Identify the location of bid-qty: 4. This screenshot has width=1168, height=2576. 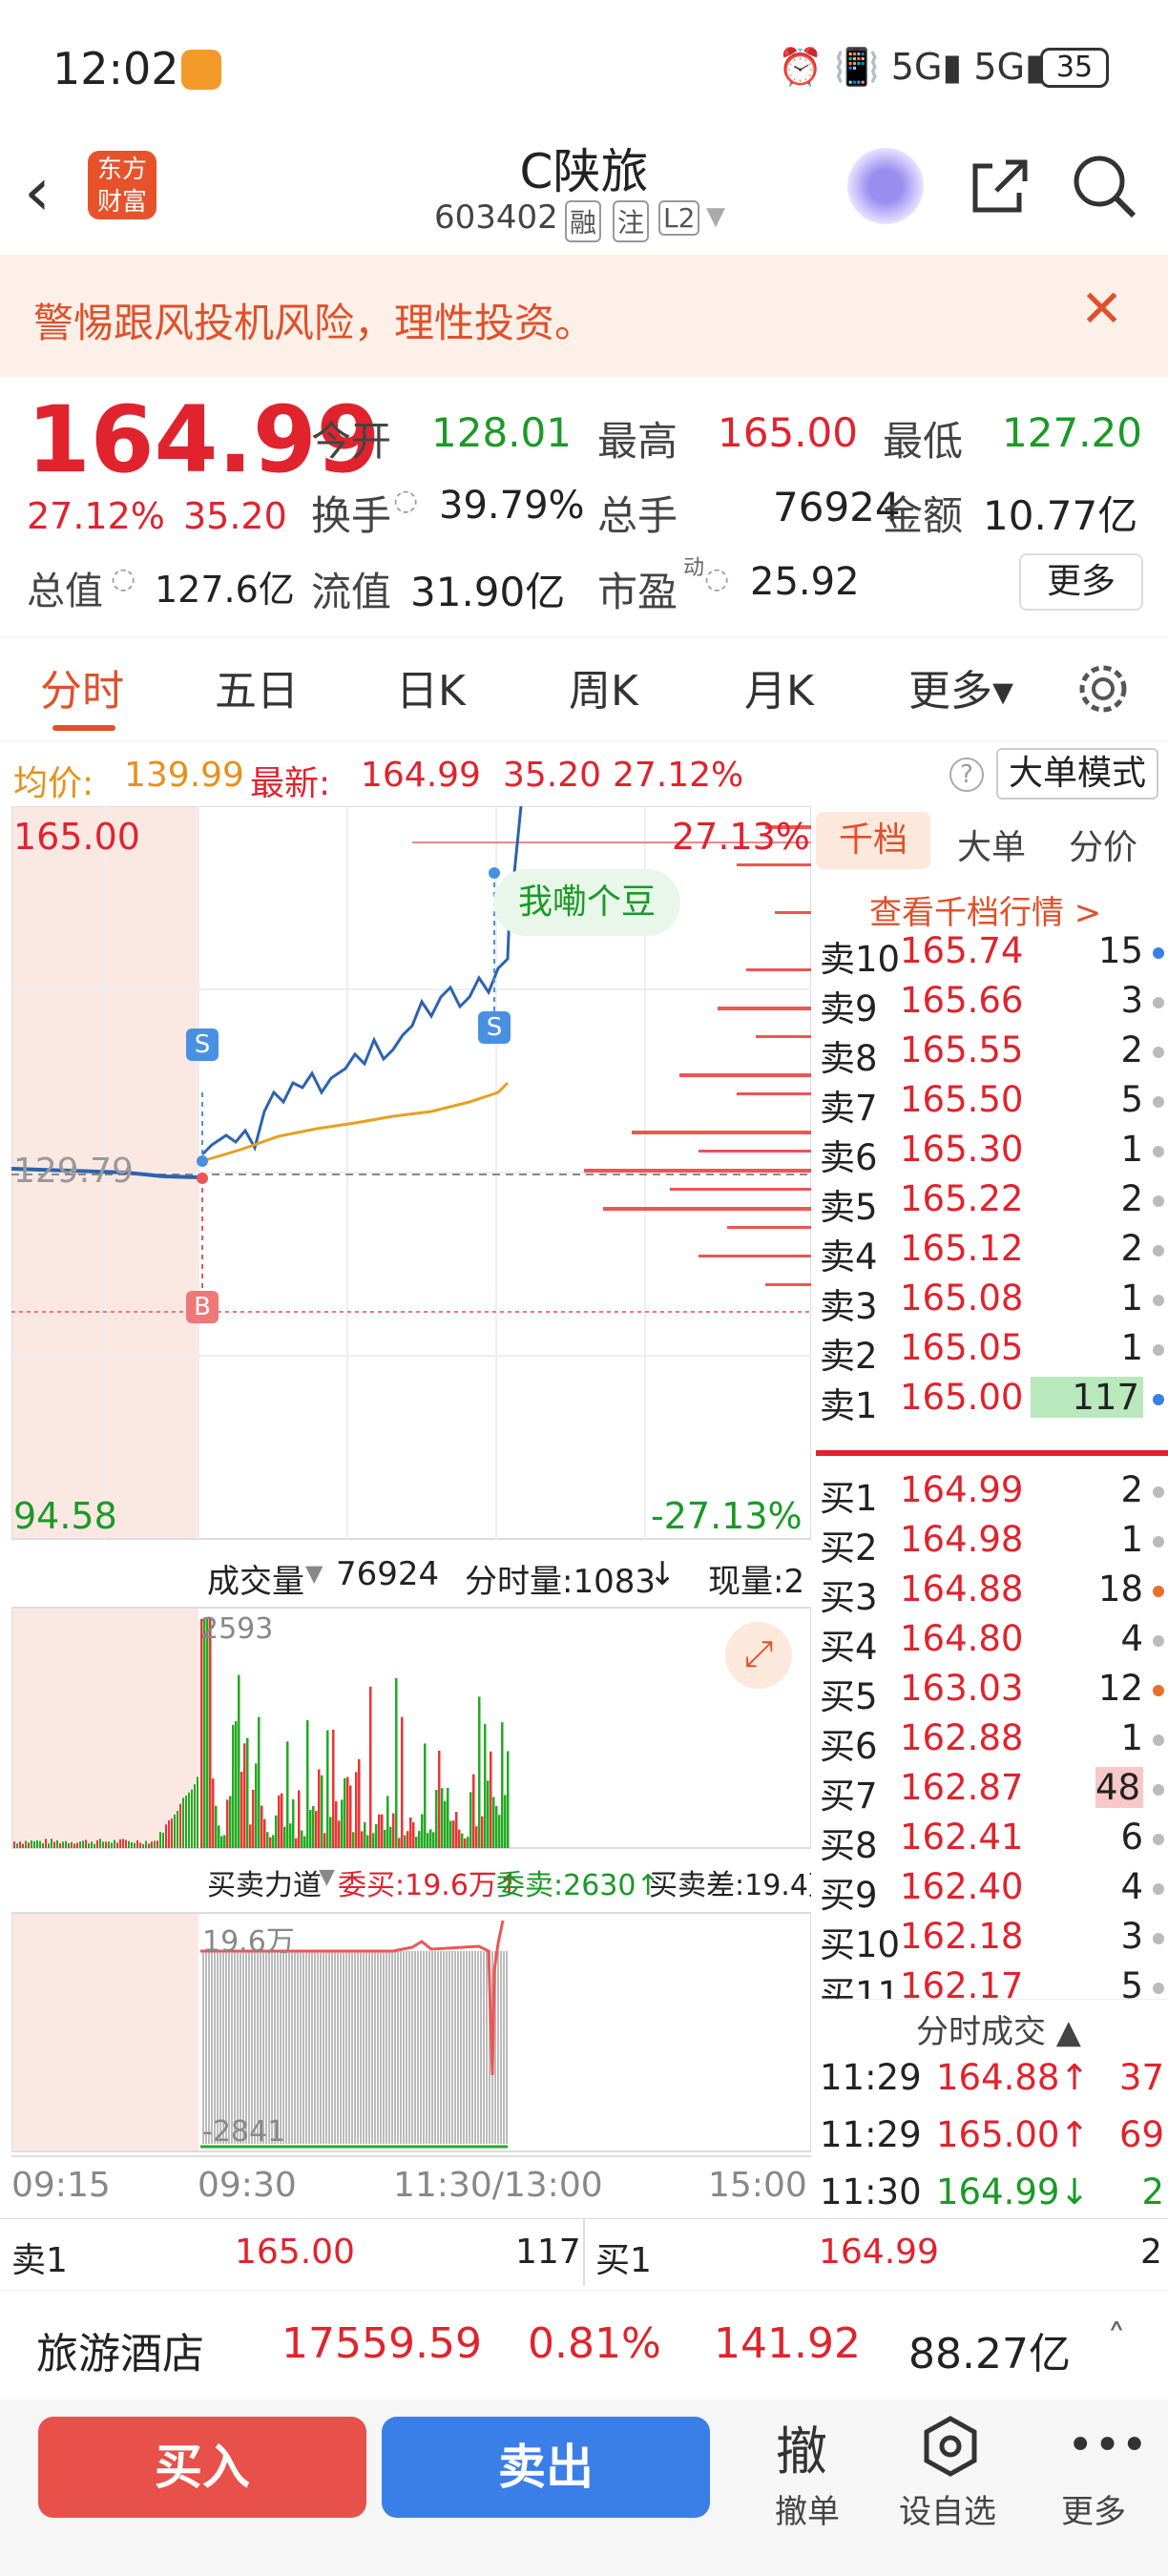
(1131, 1638).